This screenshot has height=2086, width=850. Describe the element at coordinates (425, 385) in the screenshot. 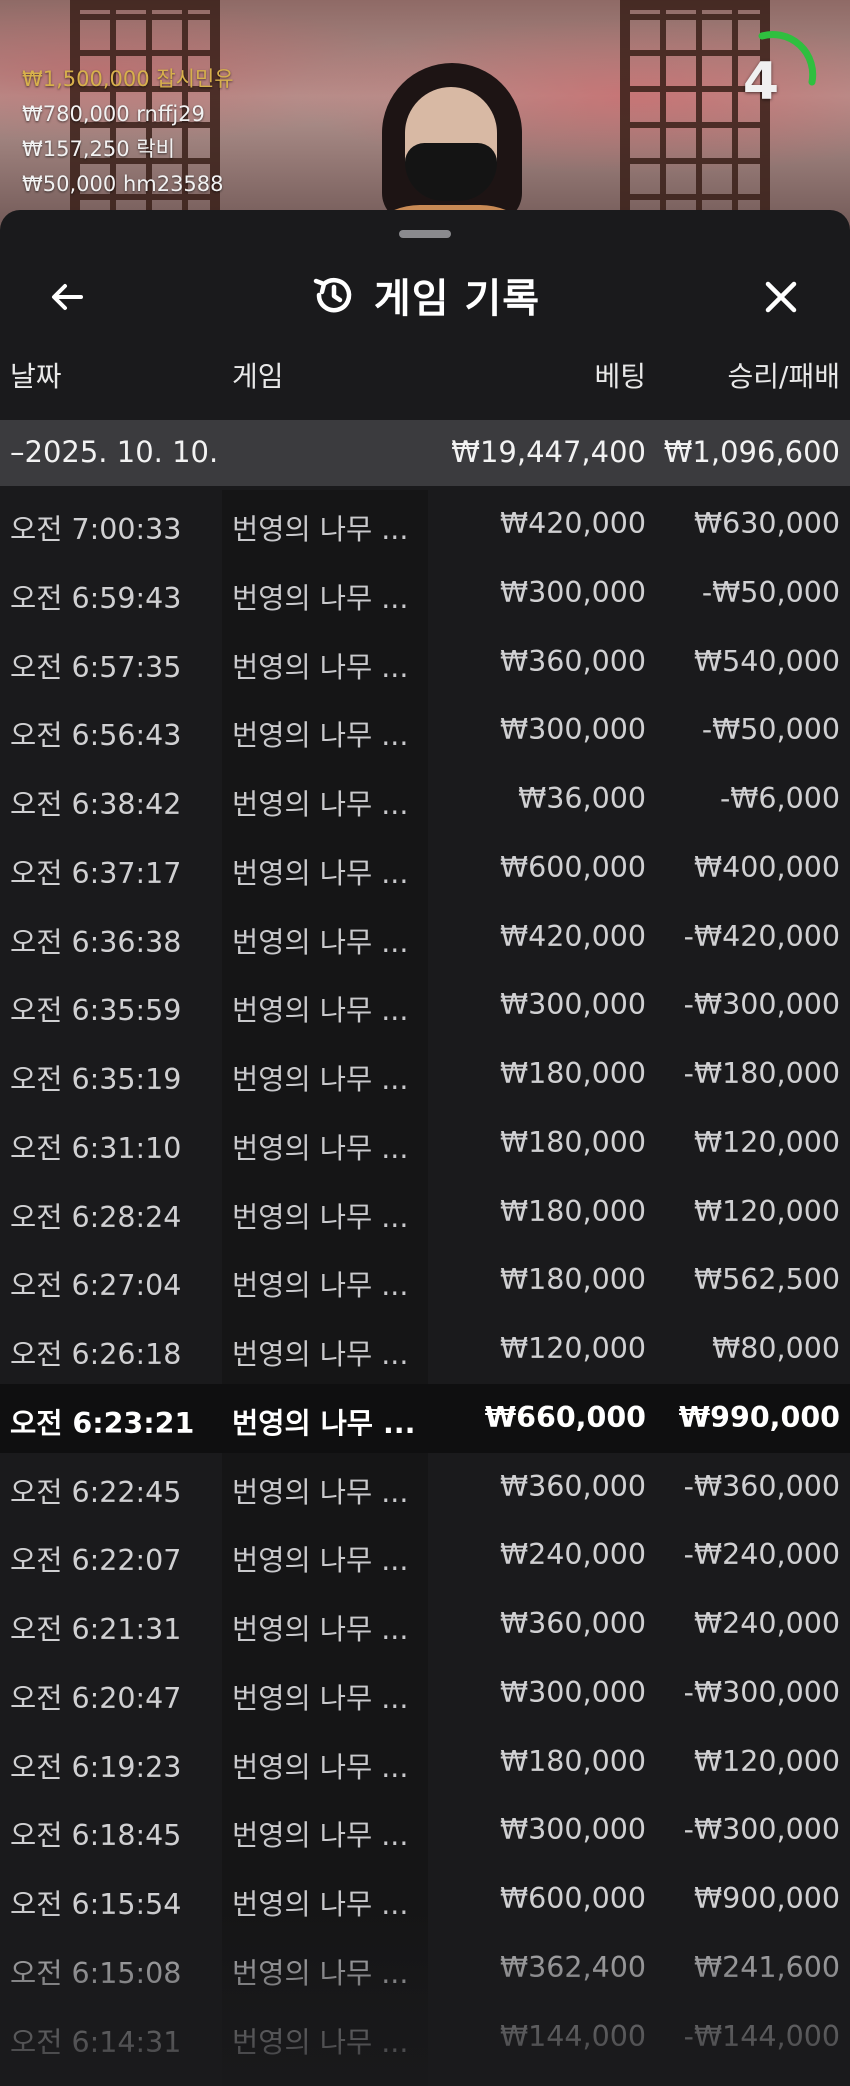

I see `table-header: 날짜 게임 베팅 승리/패배` at that location.